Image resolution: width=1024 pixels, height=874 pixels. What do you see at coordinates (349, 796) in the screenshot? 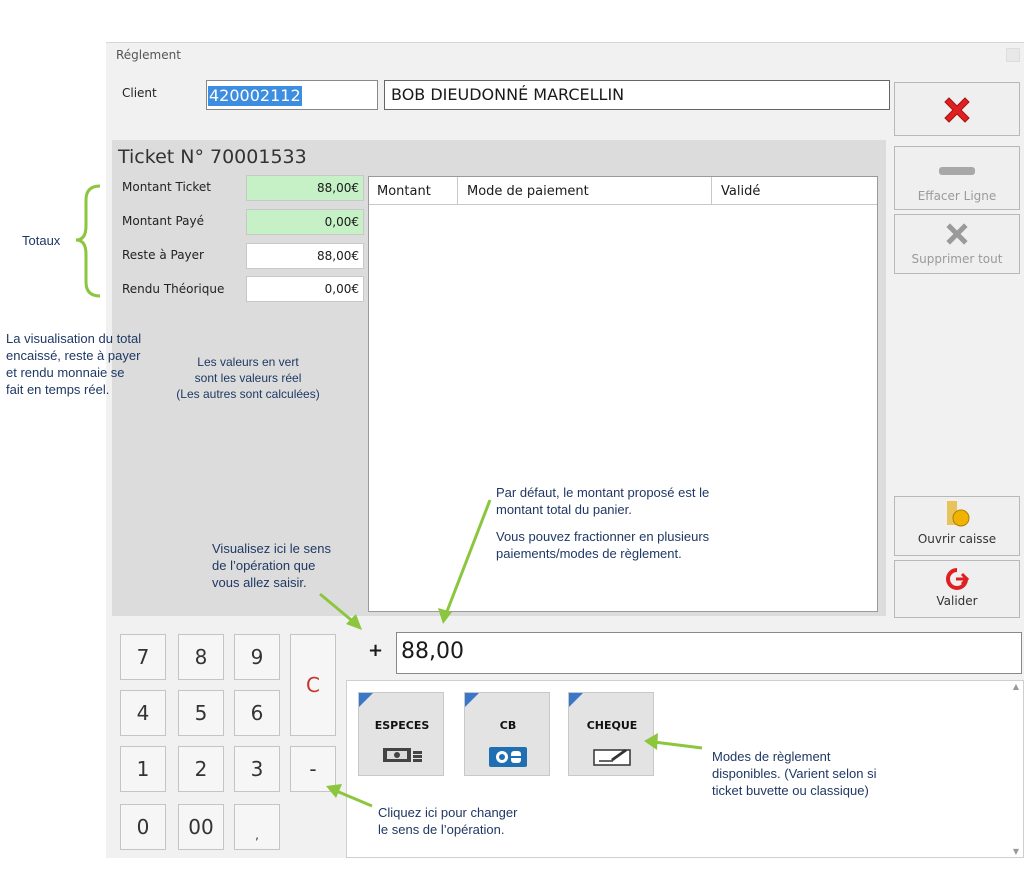
I see `arrow-changer` at bounding box center [349, 796].